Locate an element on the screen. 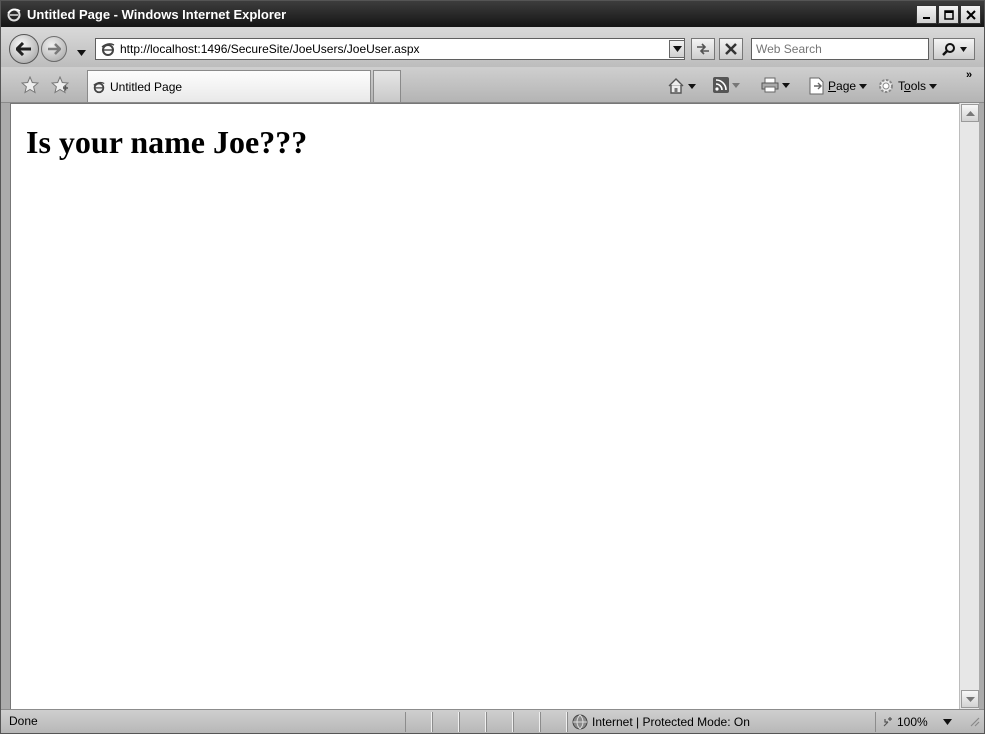  zoom-icon is located at coordinates (887, 722).